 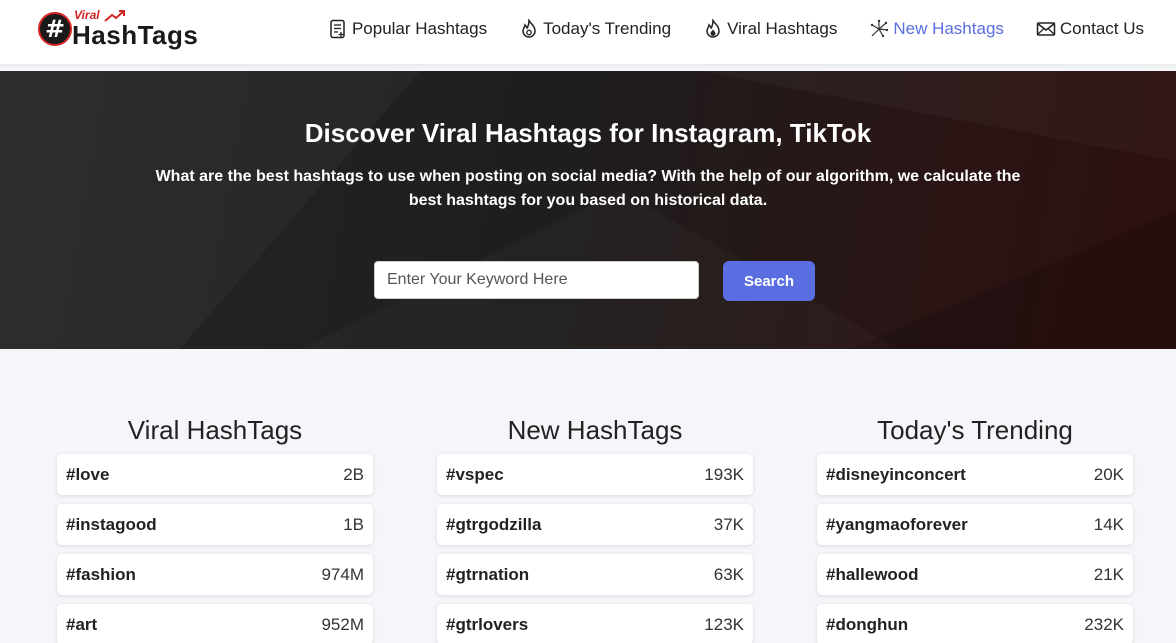 What do you see at coordinates (975, 474) in the screenshot?
I see `hashtag-row: #disneyinconcert 20K` at bounding box center [975, 474].